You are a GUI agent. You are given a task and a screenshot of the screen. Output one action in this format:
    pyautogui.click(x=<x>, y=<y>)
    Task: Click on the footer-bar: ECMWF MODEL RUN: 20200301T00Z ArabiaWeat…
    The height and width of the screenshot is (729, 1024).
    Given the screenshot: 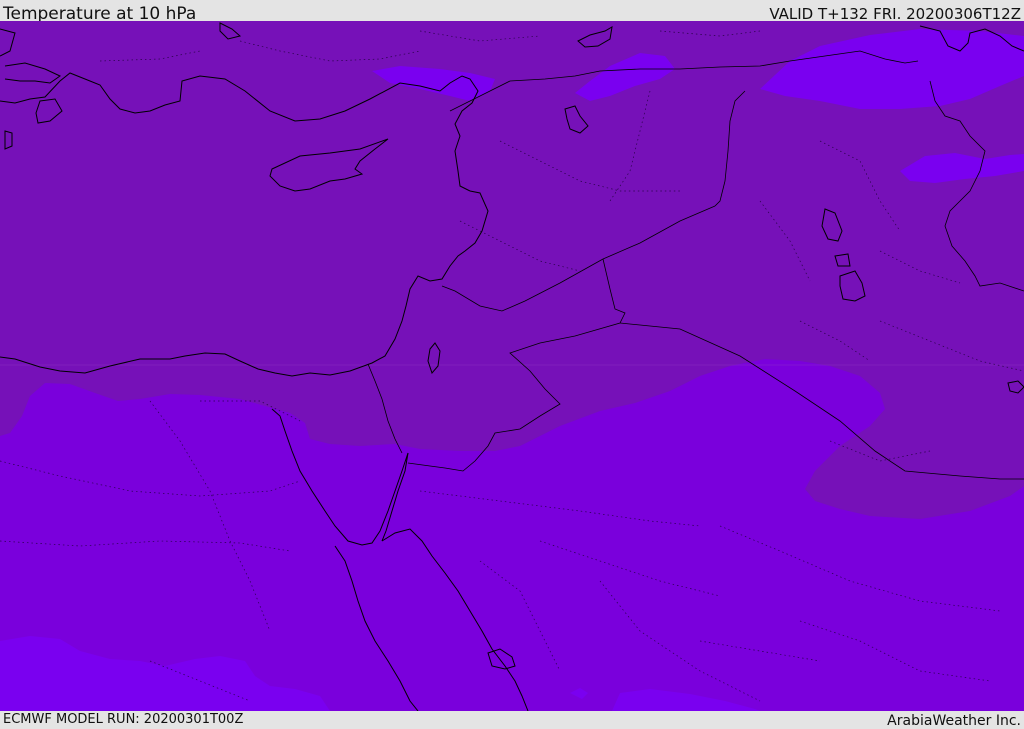 What is the action you would take?
    pyautogui.click(x=512, y=720)
    